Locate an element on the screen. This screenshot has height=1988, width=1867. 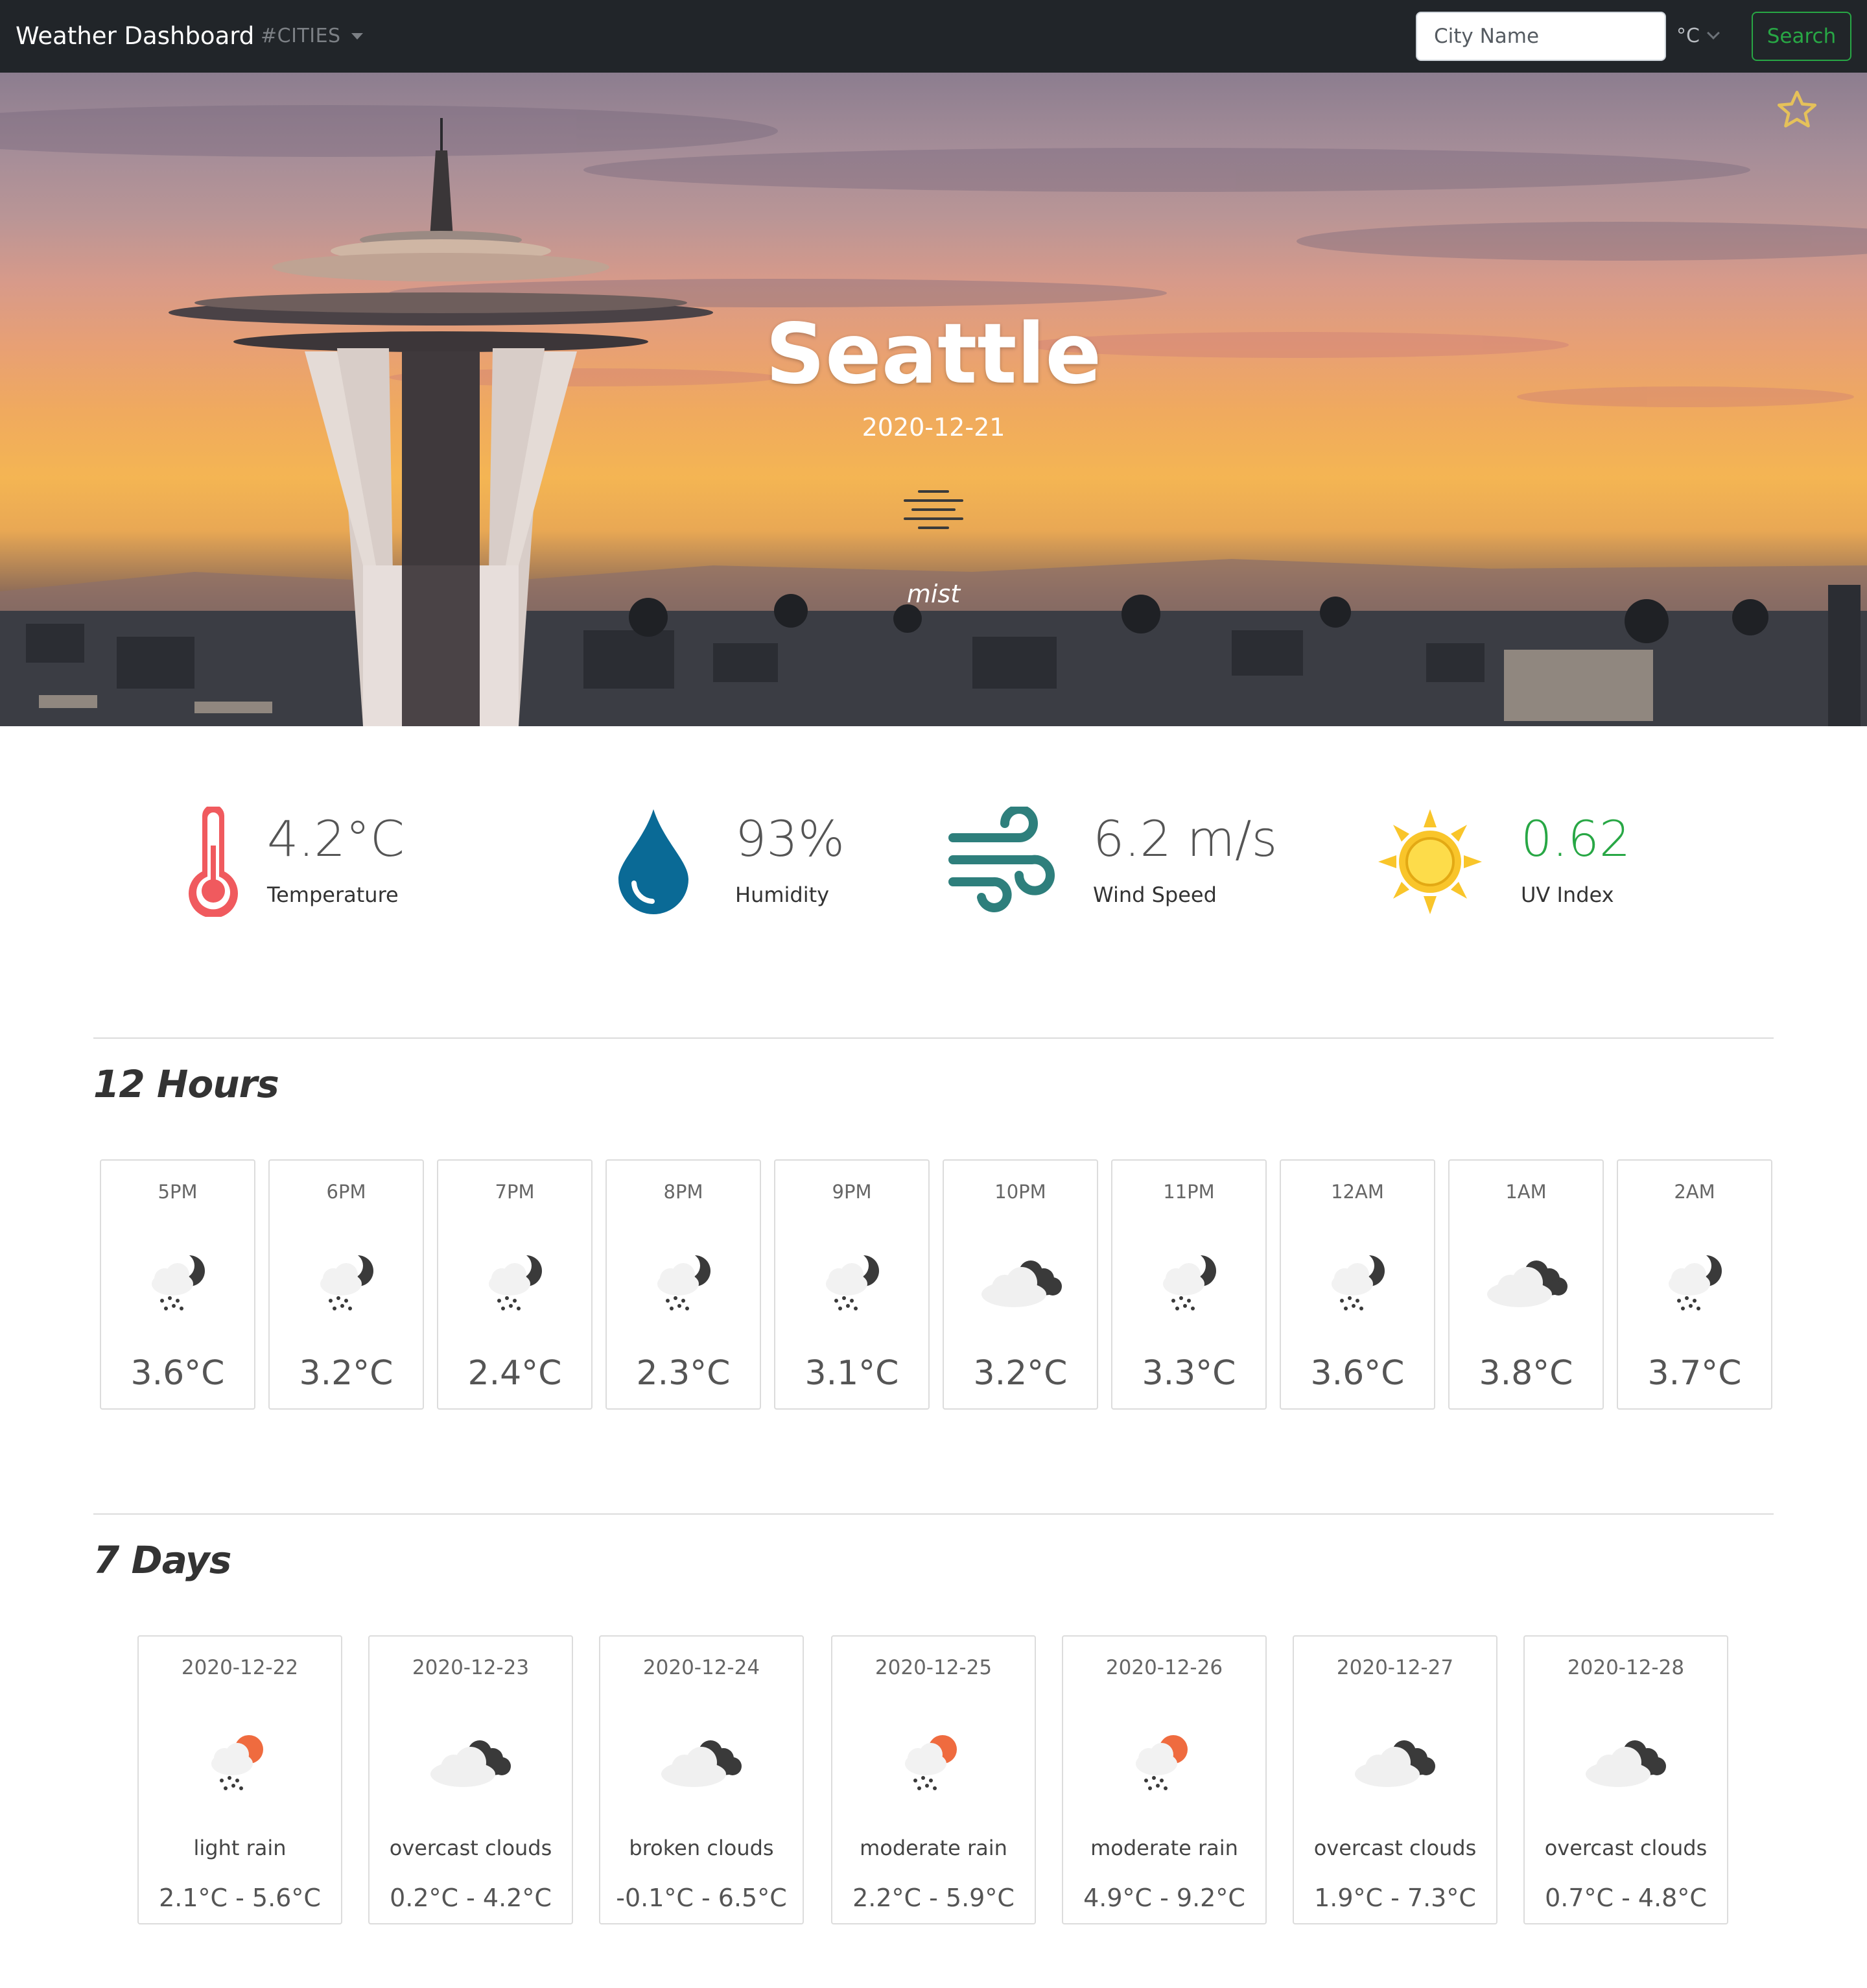
hourly-card: 10PM 3.2°C is located at coordinates (1020, 1284).